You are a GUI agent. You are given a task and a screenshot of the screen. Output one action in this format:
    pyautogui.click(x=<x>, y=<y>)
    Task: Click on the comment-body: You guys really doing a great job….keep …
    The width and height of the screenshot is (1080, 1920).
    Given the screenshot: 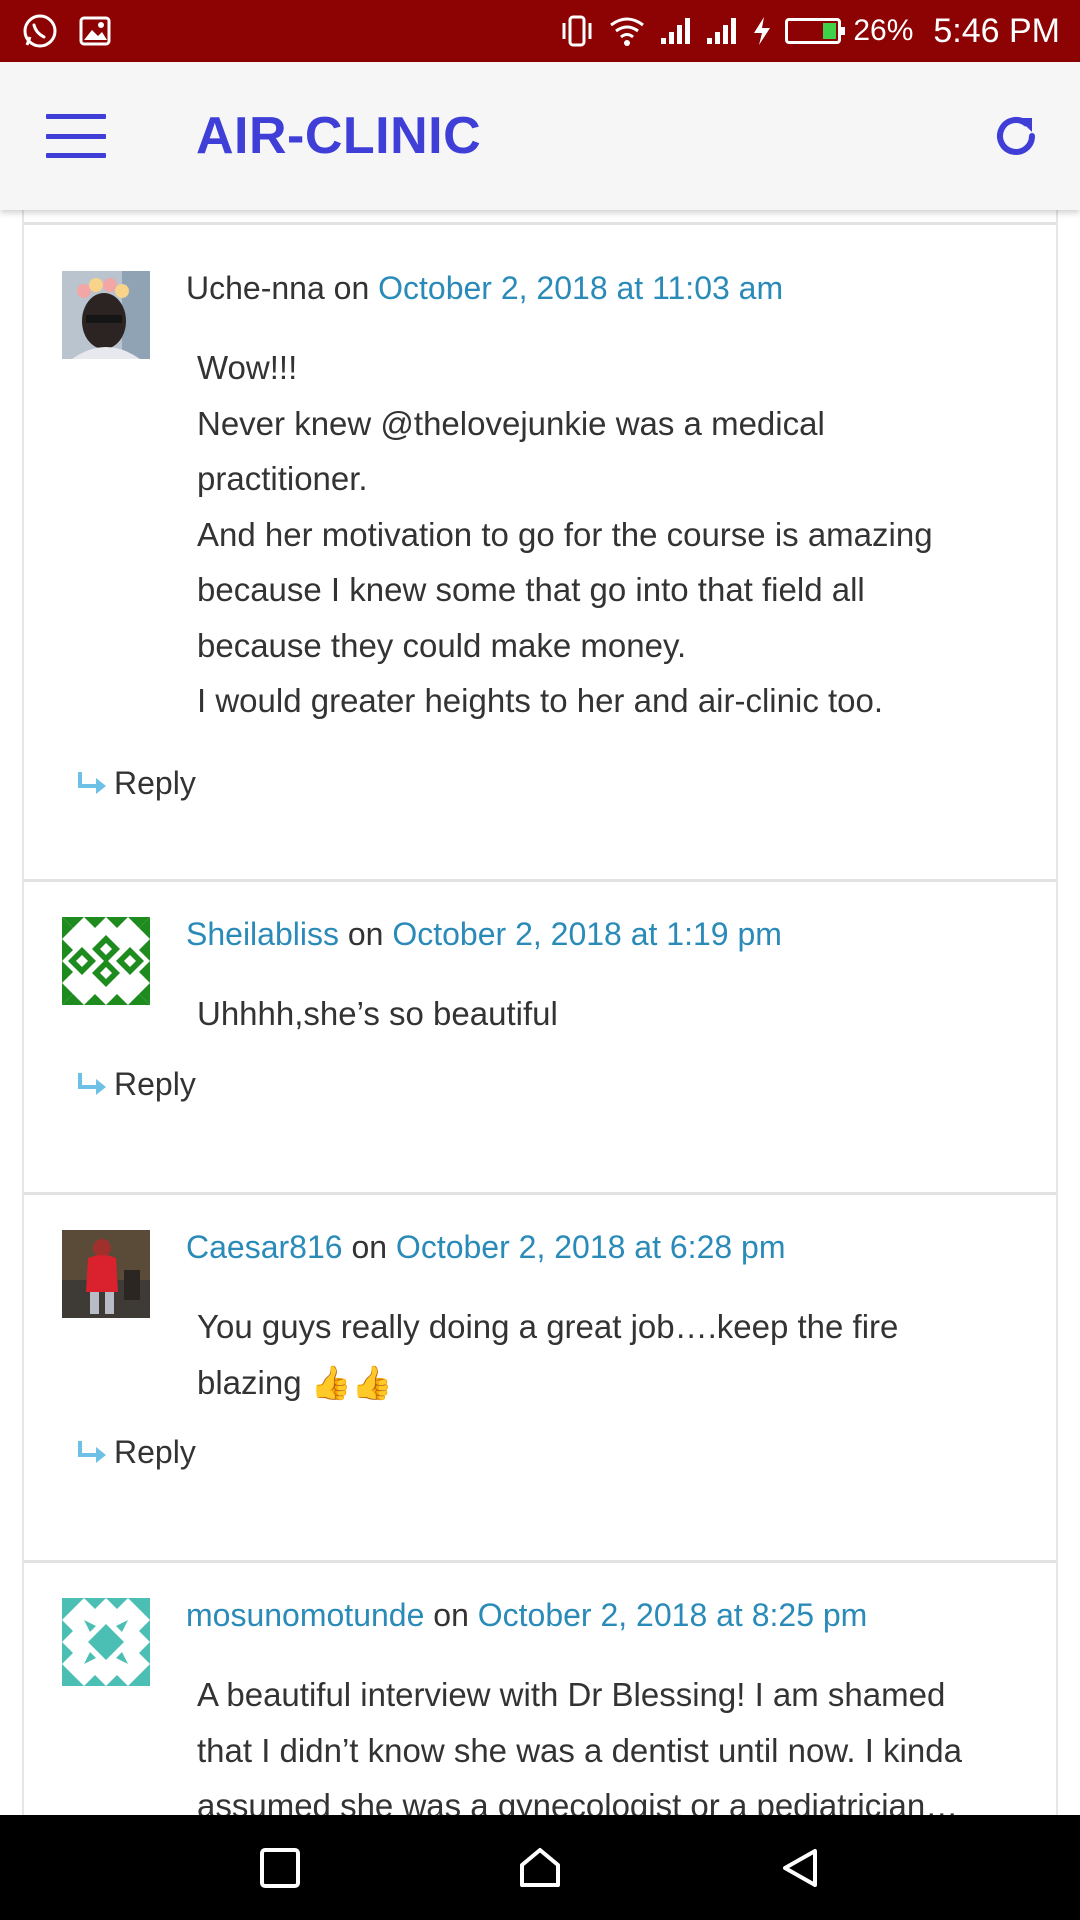 What is the action you would take?
    pyautogui.click(x=617, y=1354)
    